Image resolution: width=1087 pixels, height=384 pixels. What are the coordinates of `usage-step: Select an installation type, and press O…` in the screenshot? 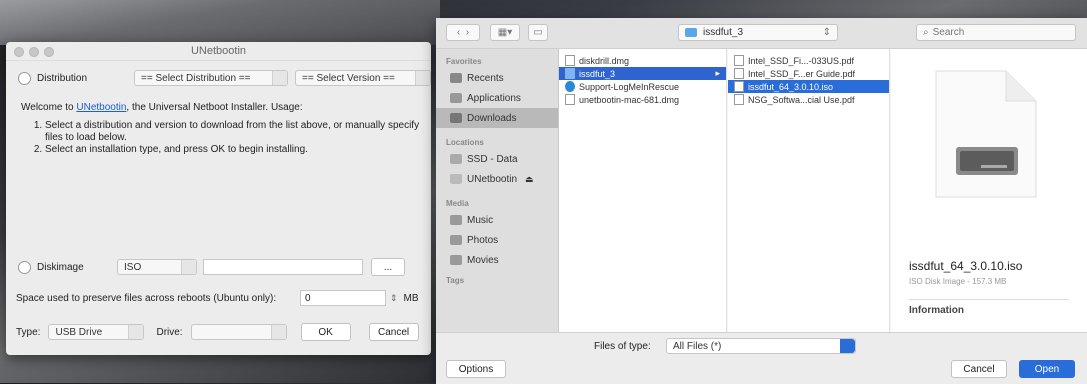 It's located at (235, 150).